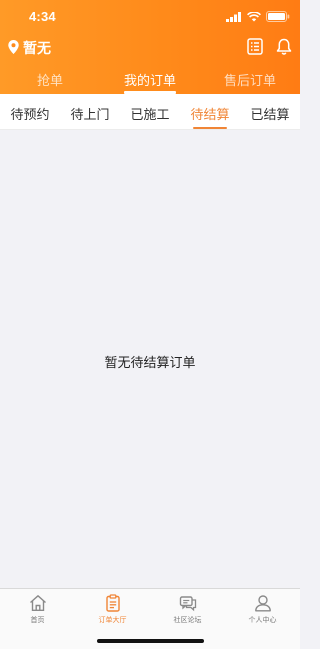 This screenshot has width=320, height=649. I want to click on top-tabs: 抢单 我的订单 售后订单, so click(150, 80).